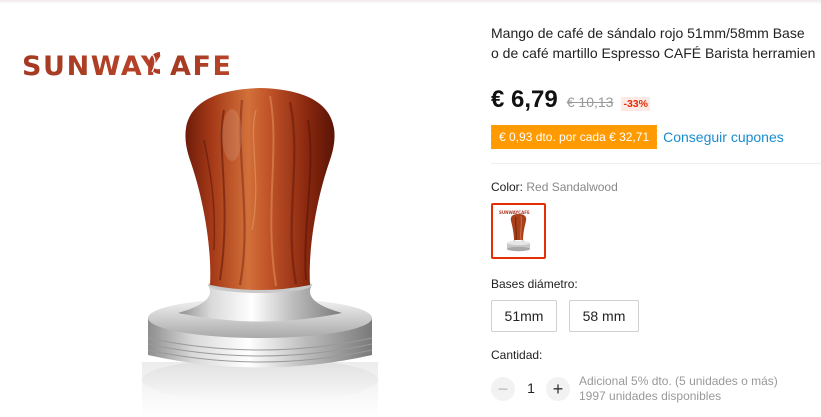  I want to click on color-swatch-red-sandalwood: SUNWAYCAFE, so click(518, 231).